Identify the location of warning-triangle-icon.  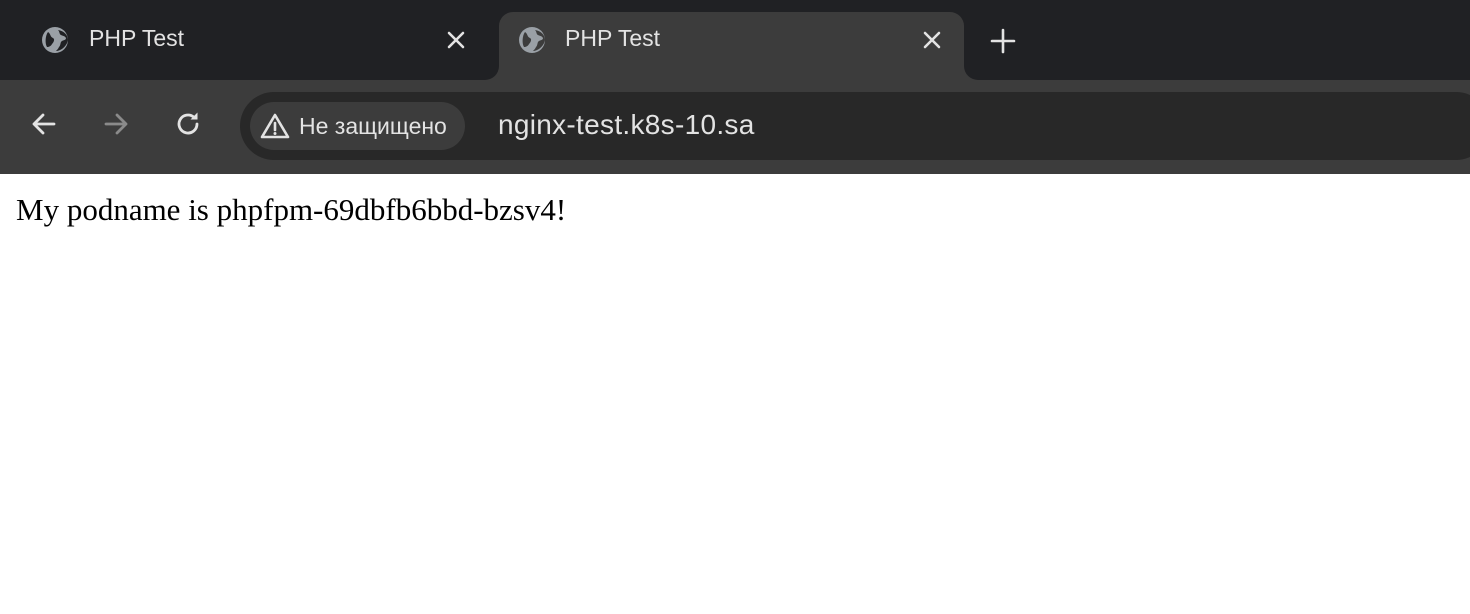
(275, 126).